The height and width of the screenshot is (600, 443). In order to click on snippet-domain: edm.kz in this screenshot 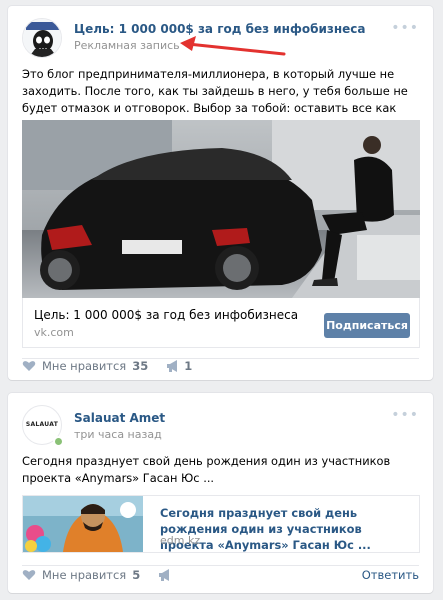, I will do `click(180, 540)`.